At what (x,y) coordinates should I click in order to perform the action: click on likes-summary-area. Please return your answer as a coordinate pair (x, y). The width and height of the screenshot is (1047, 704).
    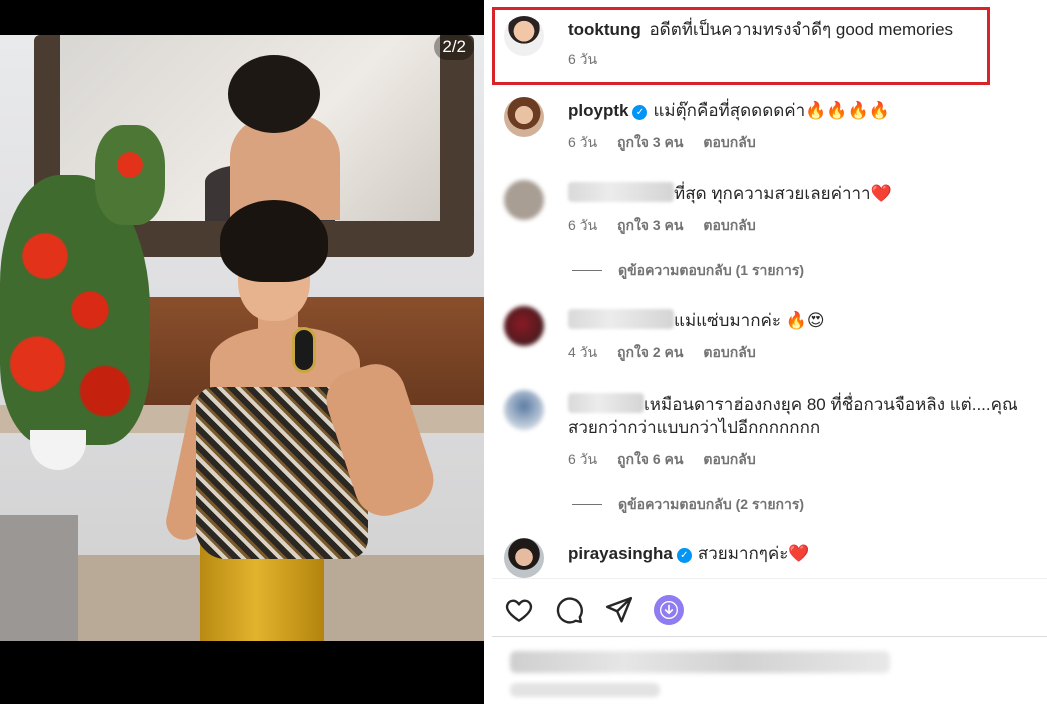
    Looking at the image, I should click on (769, 670).